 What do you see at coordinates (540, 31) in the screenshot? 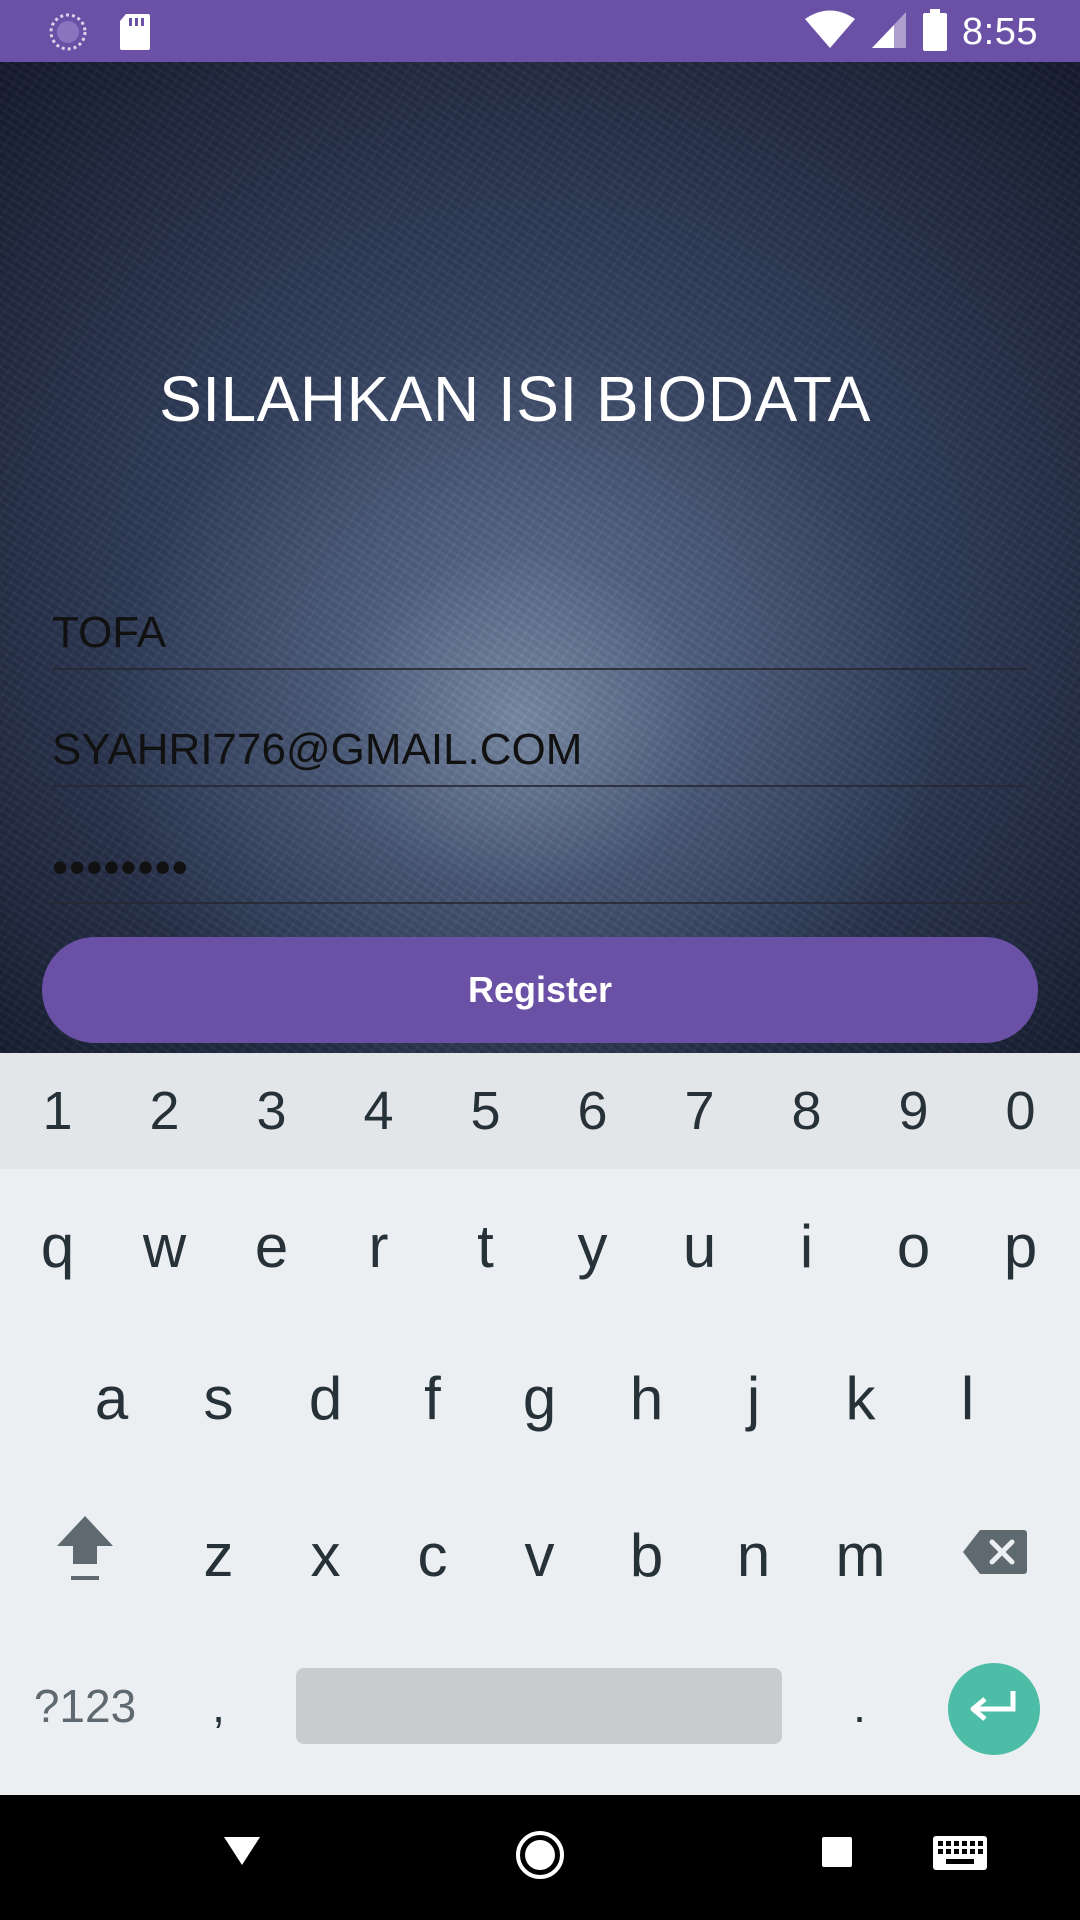
I see `status-bar: 8:55` at bounding box center [540, 31].